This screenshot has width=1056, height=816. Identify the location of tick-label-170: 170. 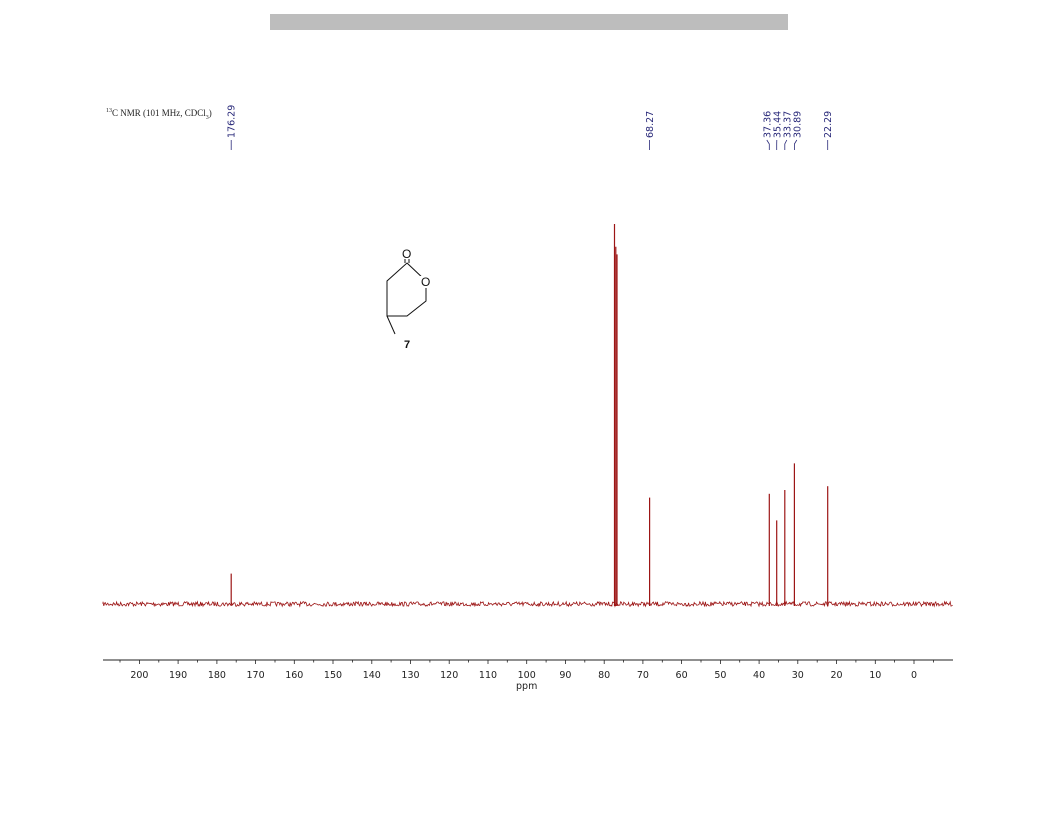
(256, 675).